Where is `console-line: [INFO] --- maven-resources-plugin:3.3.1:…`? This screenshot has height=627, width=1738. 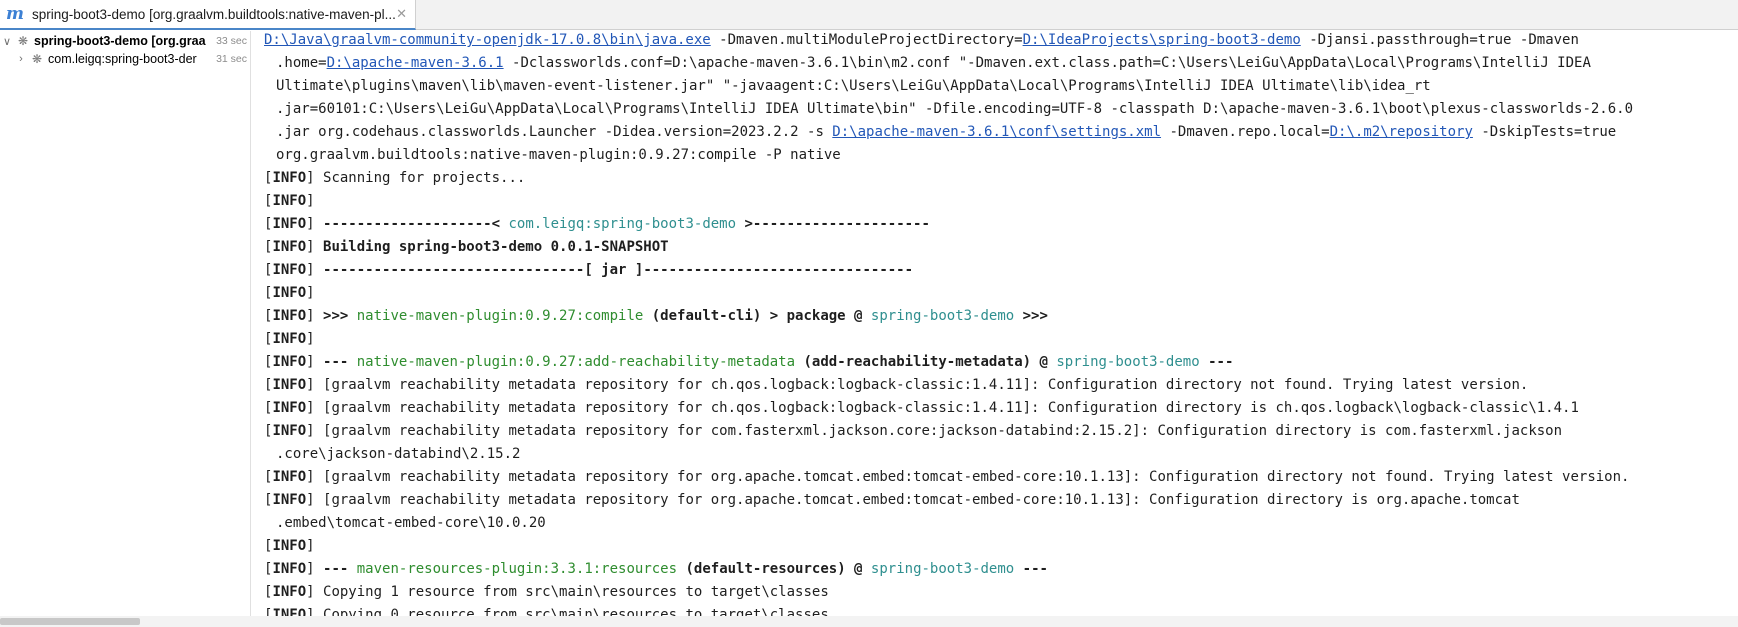 console-line: [INFO] --- maven-resources-plugin:3.3.1:… is located at coordinates (656, 569).